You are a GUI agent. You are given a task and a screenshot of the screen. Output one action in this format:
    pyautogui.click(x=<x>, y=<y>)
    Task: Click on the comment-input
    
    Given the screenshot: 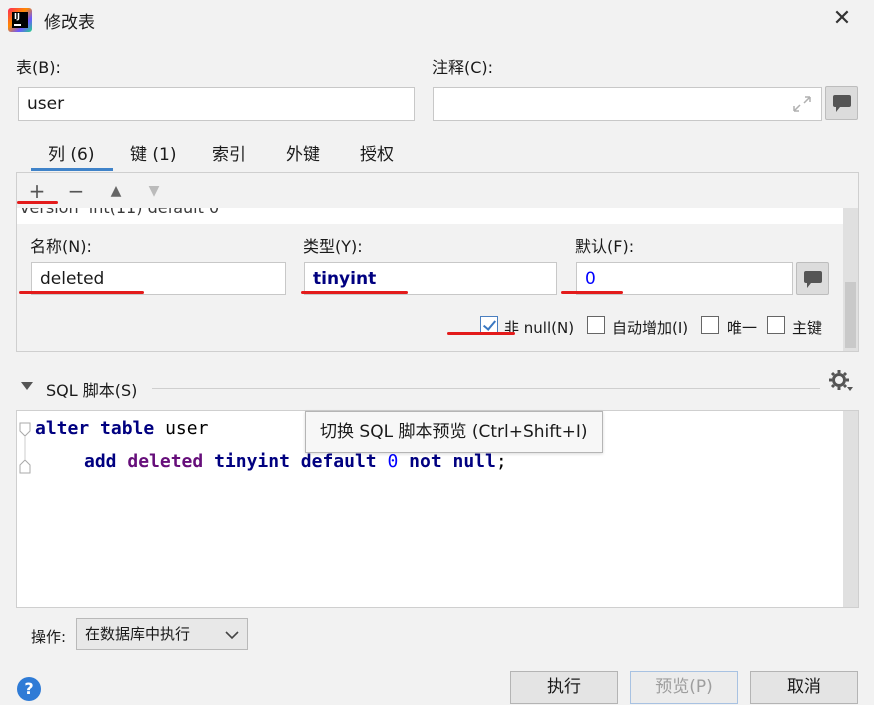 What is the action you would take?
    pyautogui.click(x=627, y=104)
    